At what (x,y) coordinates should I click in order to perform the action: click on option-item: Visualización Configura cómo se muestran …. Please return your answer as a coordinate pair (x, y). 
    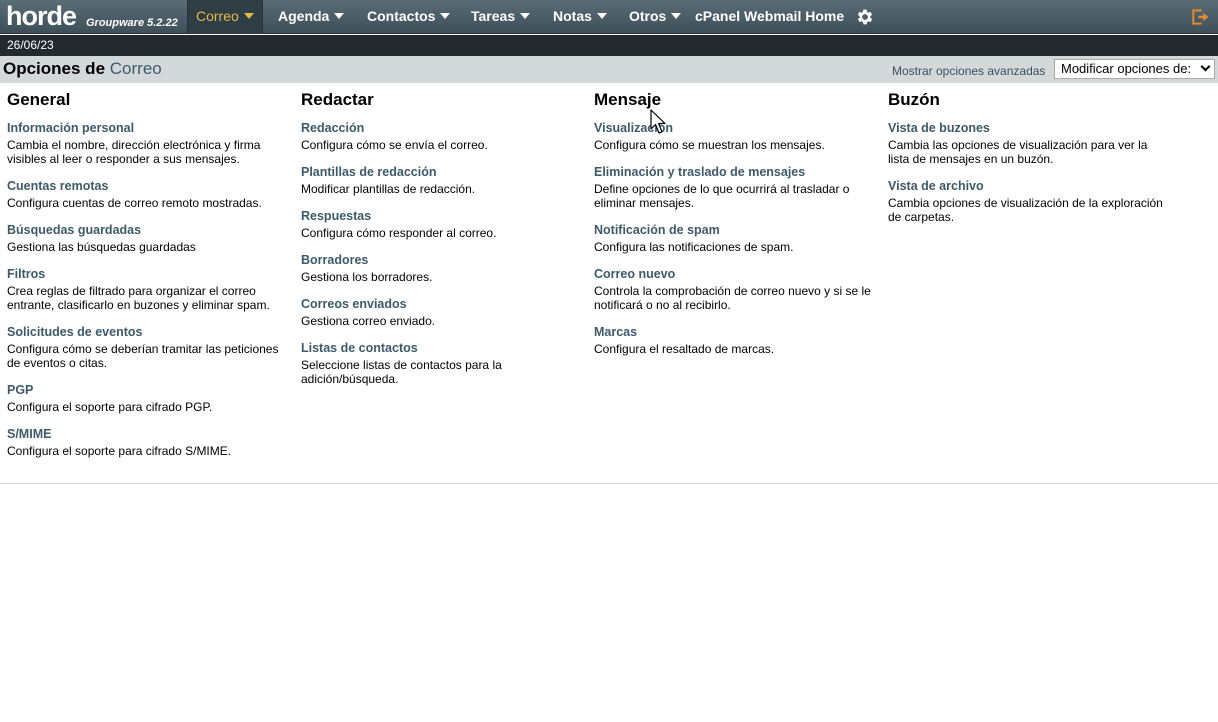
    Looking at the image, I should click on (734, 135).